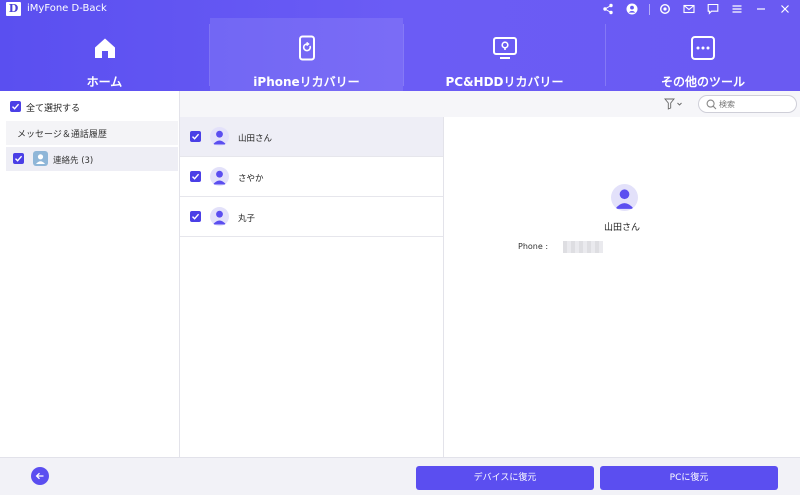  Describe the element at coordinates (624, 197) in the screenshot. I see `detail-avatar-icon` at that location.